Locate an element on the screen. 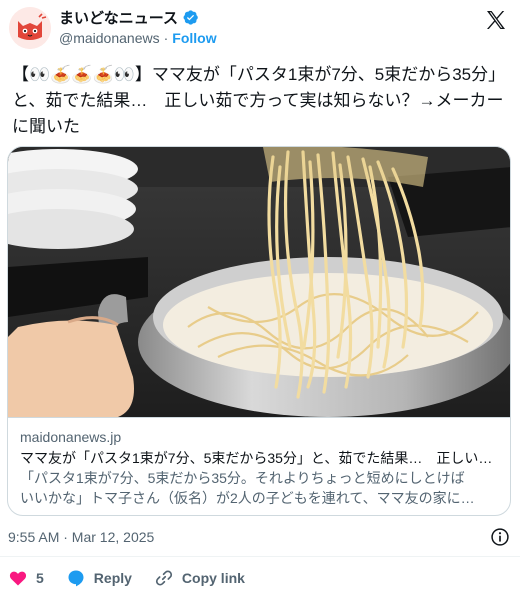 The height and width of the screenshot is (589, 520). link-icon is located at coordinates (164, 578).